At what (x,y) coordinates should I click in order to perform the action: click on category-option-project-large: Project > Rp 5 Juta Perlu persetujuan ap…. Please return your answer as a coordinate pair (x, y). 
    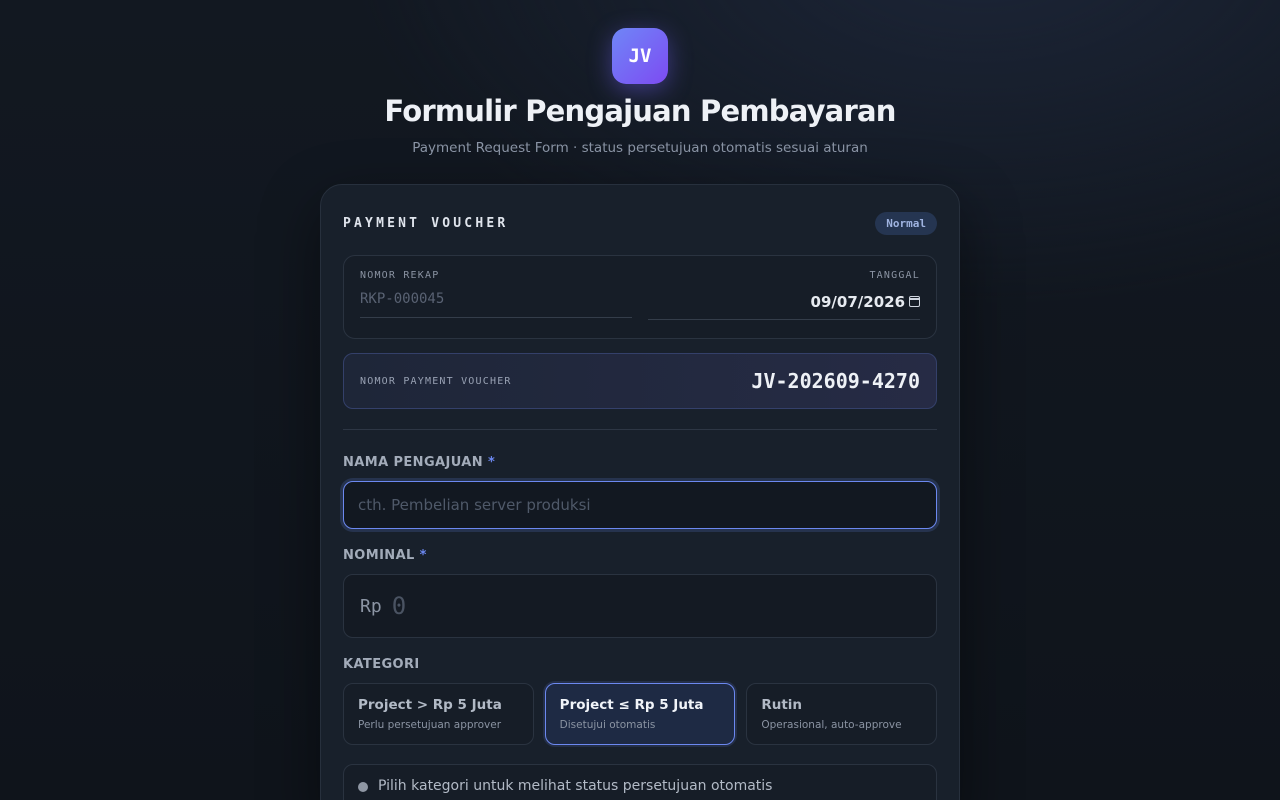
    Looking at the image, I should click on (438, 714).